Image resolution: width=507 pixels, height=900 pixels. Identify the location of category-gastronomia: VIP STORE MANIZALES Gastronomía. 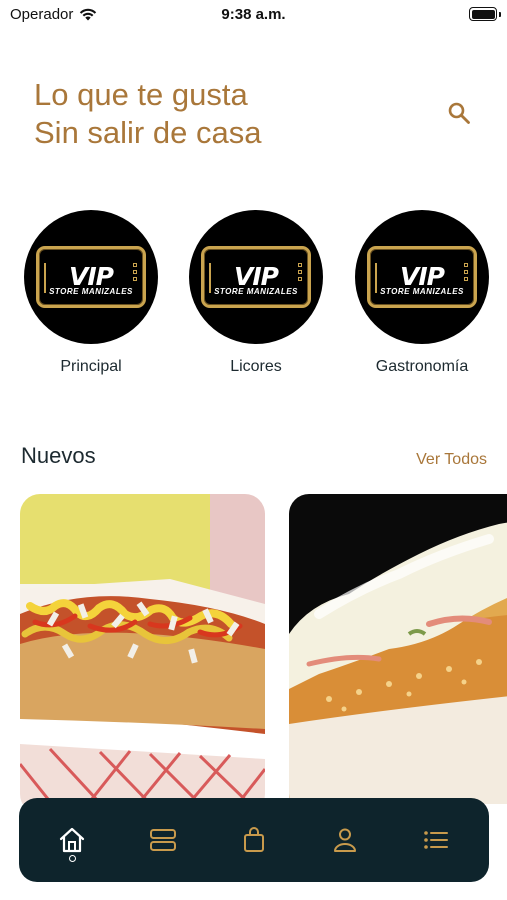
(422, 293).